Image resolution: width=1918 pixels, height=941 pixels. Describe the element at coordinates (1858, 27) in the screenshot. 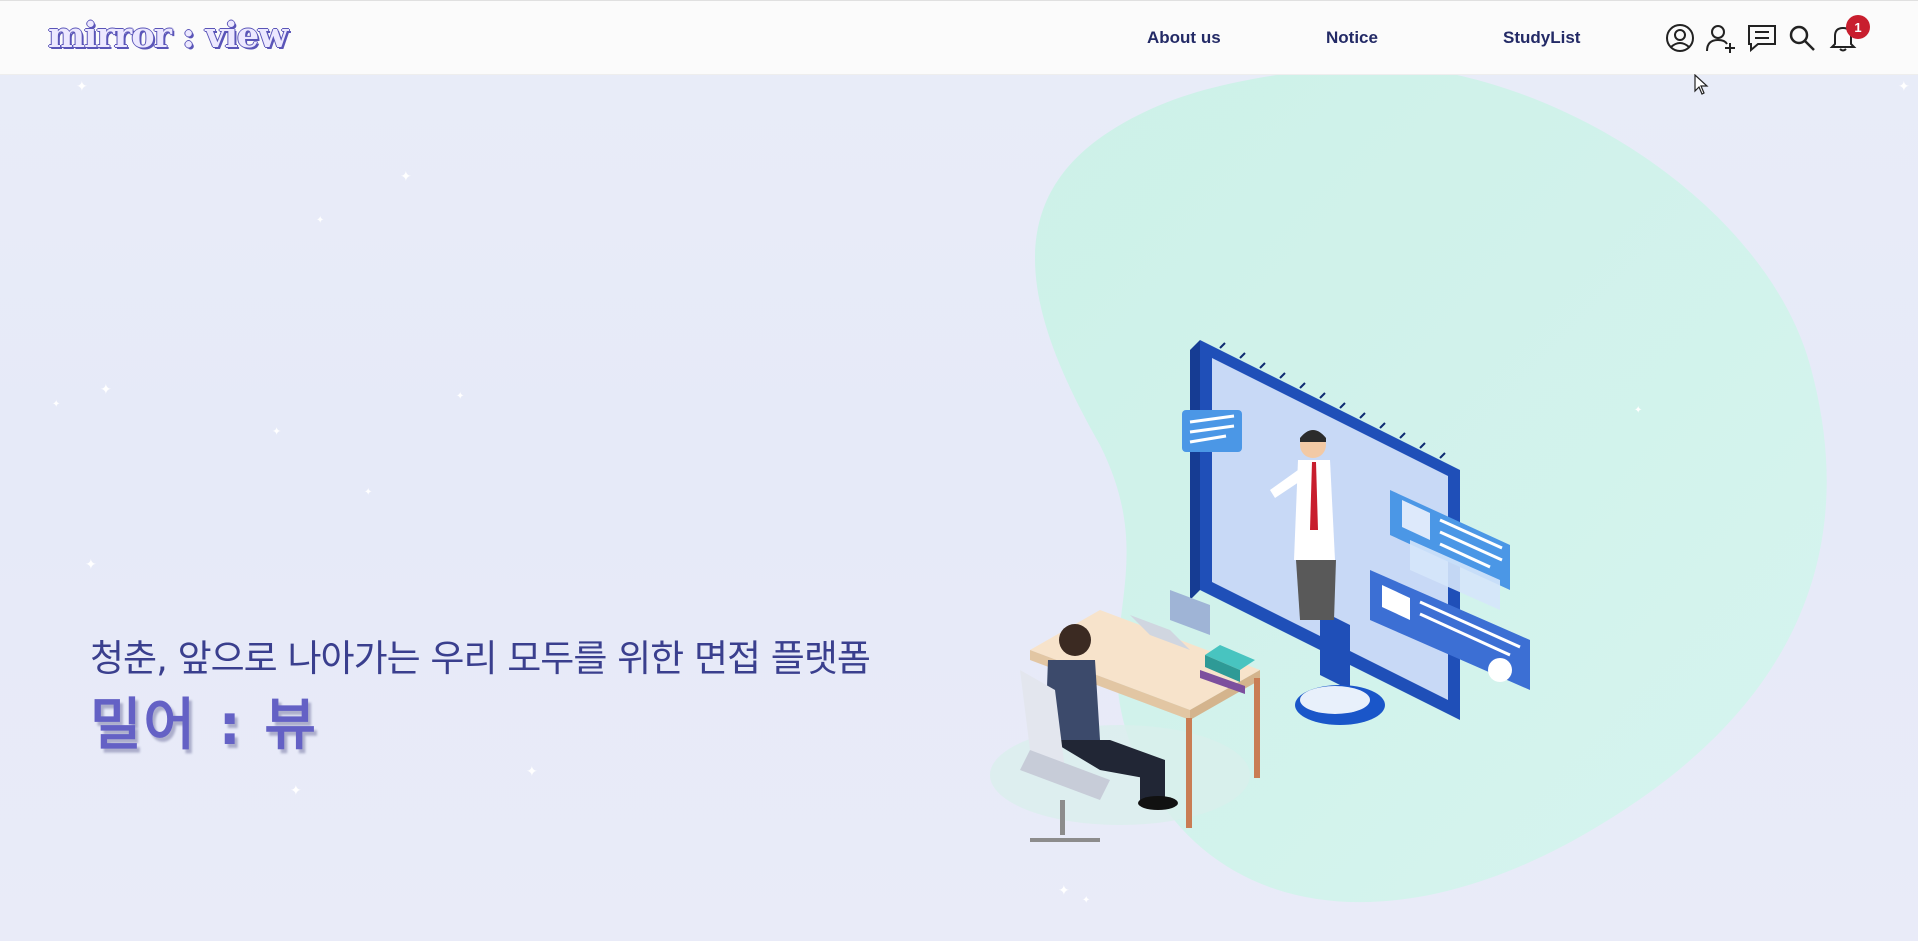

I see `notification-badge: 1` at that location.